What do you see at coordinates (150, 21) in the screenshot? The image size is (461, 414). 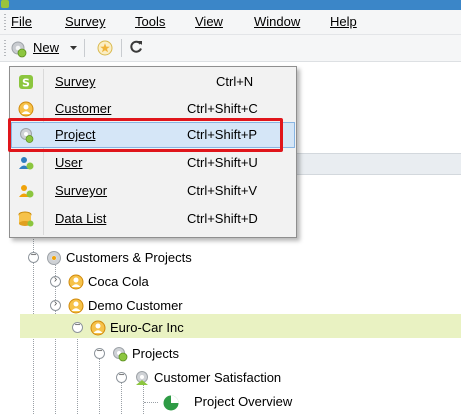 I see `menu-tools: Tools` at bounding box center [150, 21].